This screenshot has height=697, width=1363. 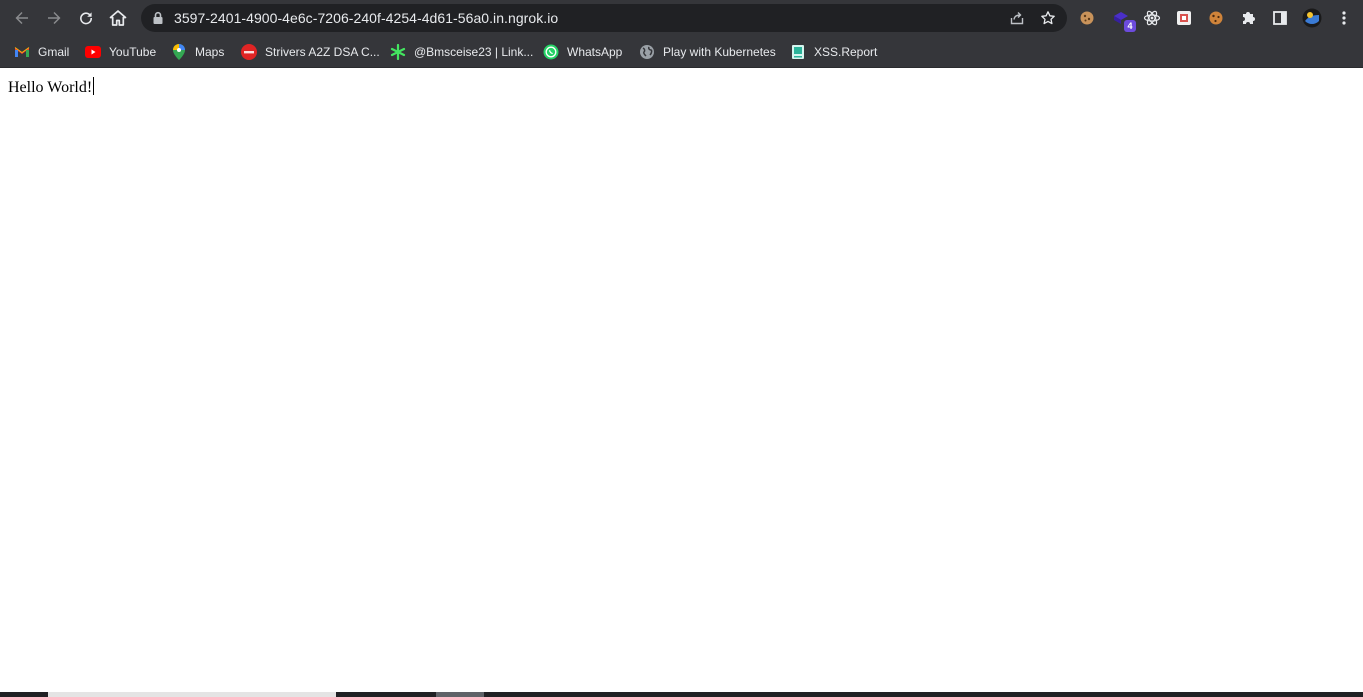 What do you see at coordinates (1184, 18) in the screenshot?
I see `red-extension-icon` at bounding box center [1184, 18].